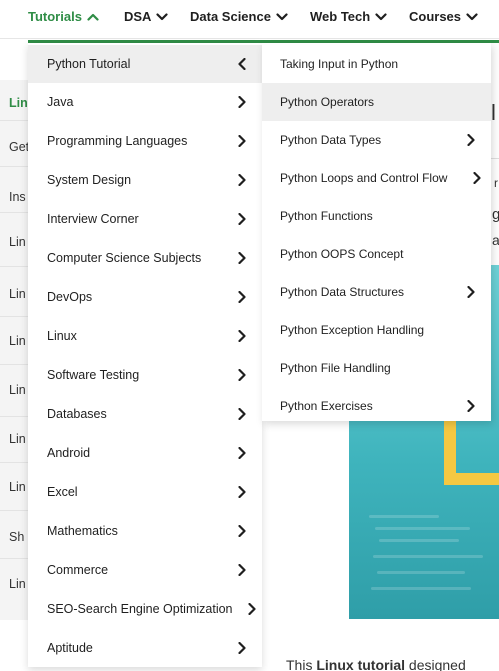  Describe the element at coordinates (145, 180) in the screenshot. I see `menu-item-system-design: System Design` at that location.